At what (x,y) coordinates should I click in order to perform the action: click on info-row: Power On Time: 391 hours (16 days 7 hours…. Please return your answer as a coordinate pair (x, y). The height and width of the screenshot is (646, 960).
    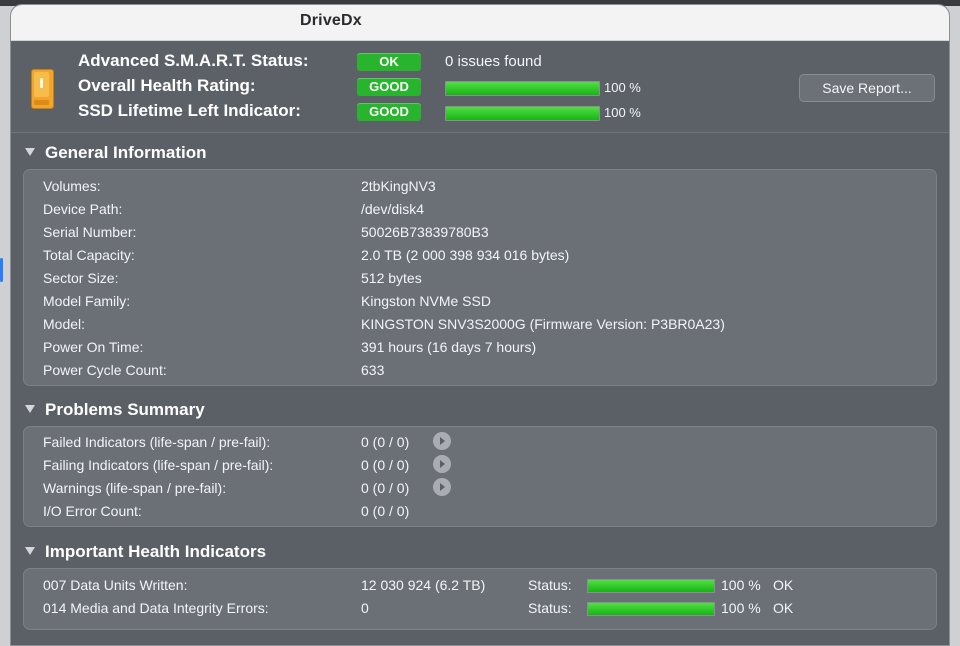
    Looking at the image, I should click on (480, 347).